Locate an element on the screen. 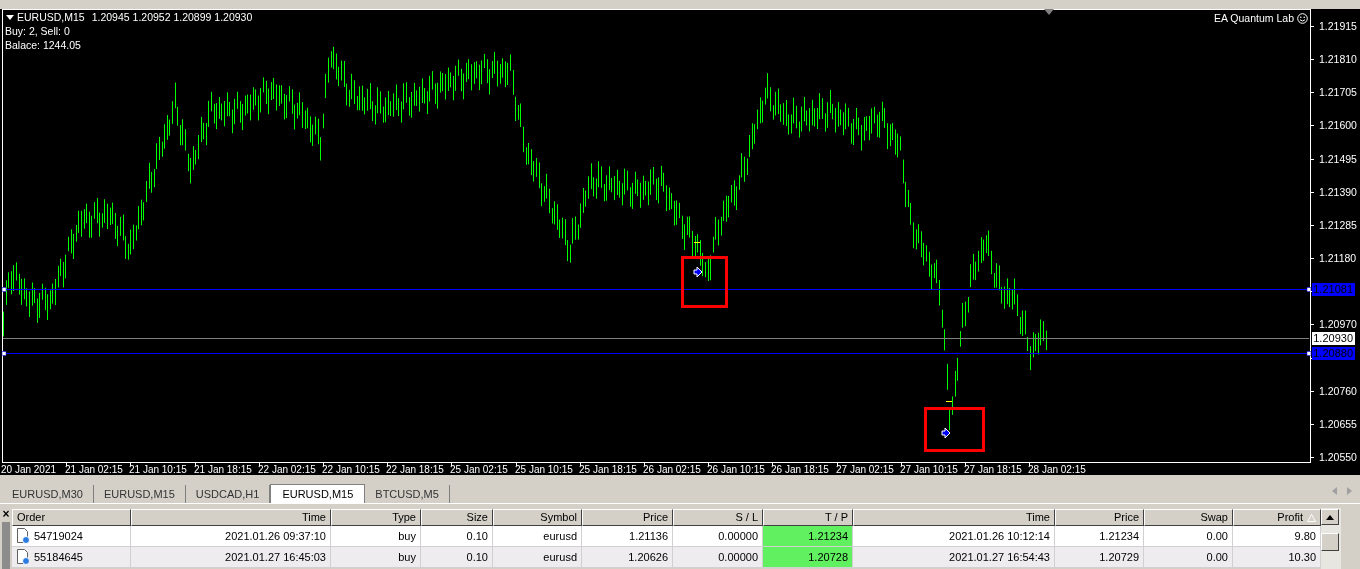  table-cell: 1.20626 is located at coordinates (627, 557).